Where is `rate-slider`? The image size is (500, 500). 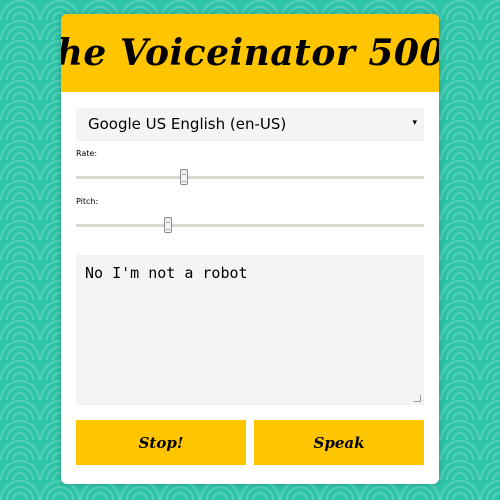
rate-slider is located at coordinates (250, 177).